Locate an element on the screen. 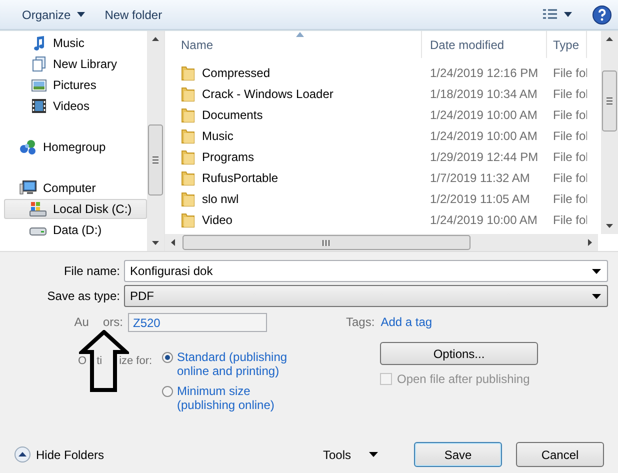  file-name: Crack - Windows Loader is located at coordinates (268, 93).